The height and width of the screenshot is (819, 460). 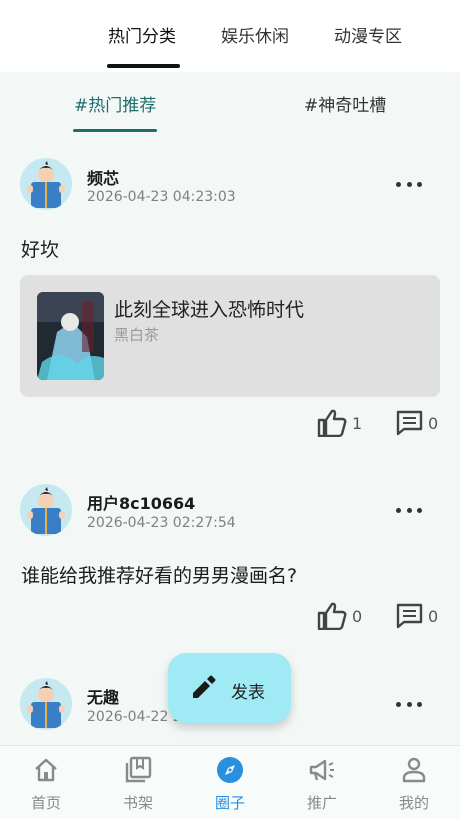 I want to click on like-count: 0, so click(x=357, y=616).